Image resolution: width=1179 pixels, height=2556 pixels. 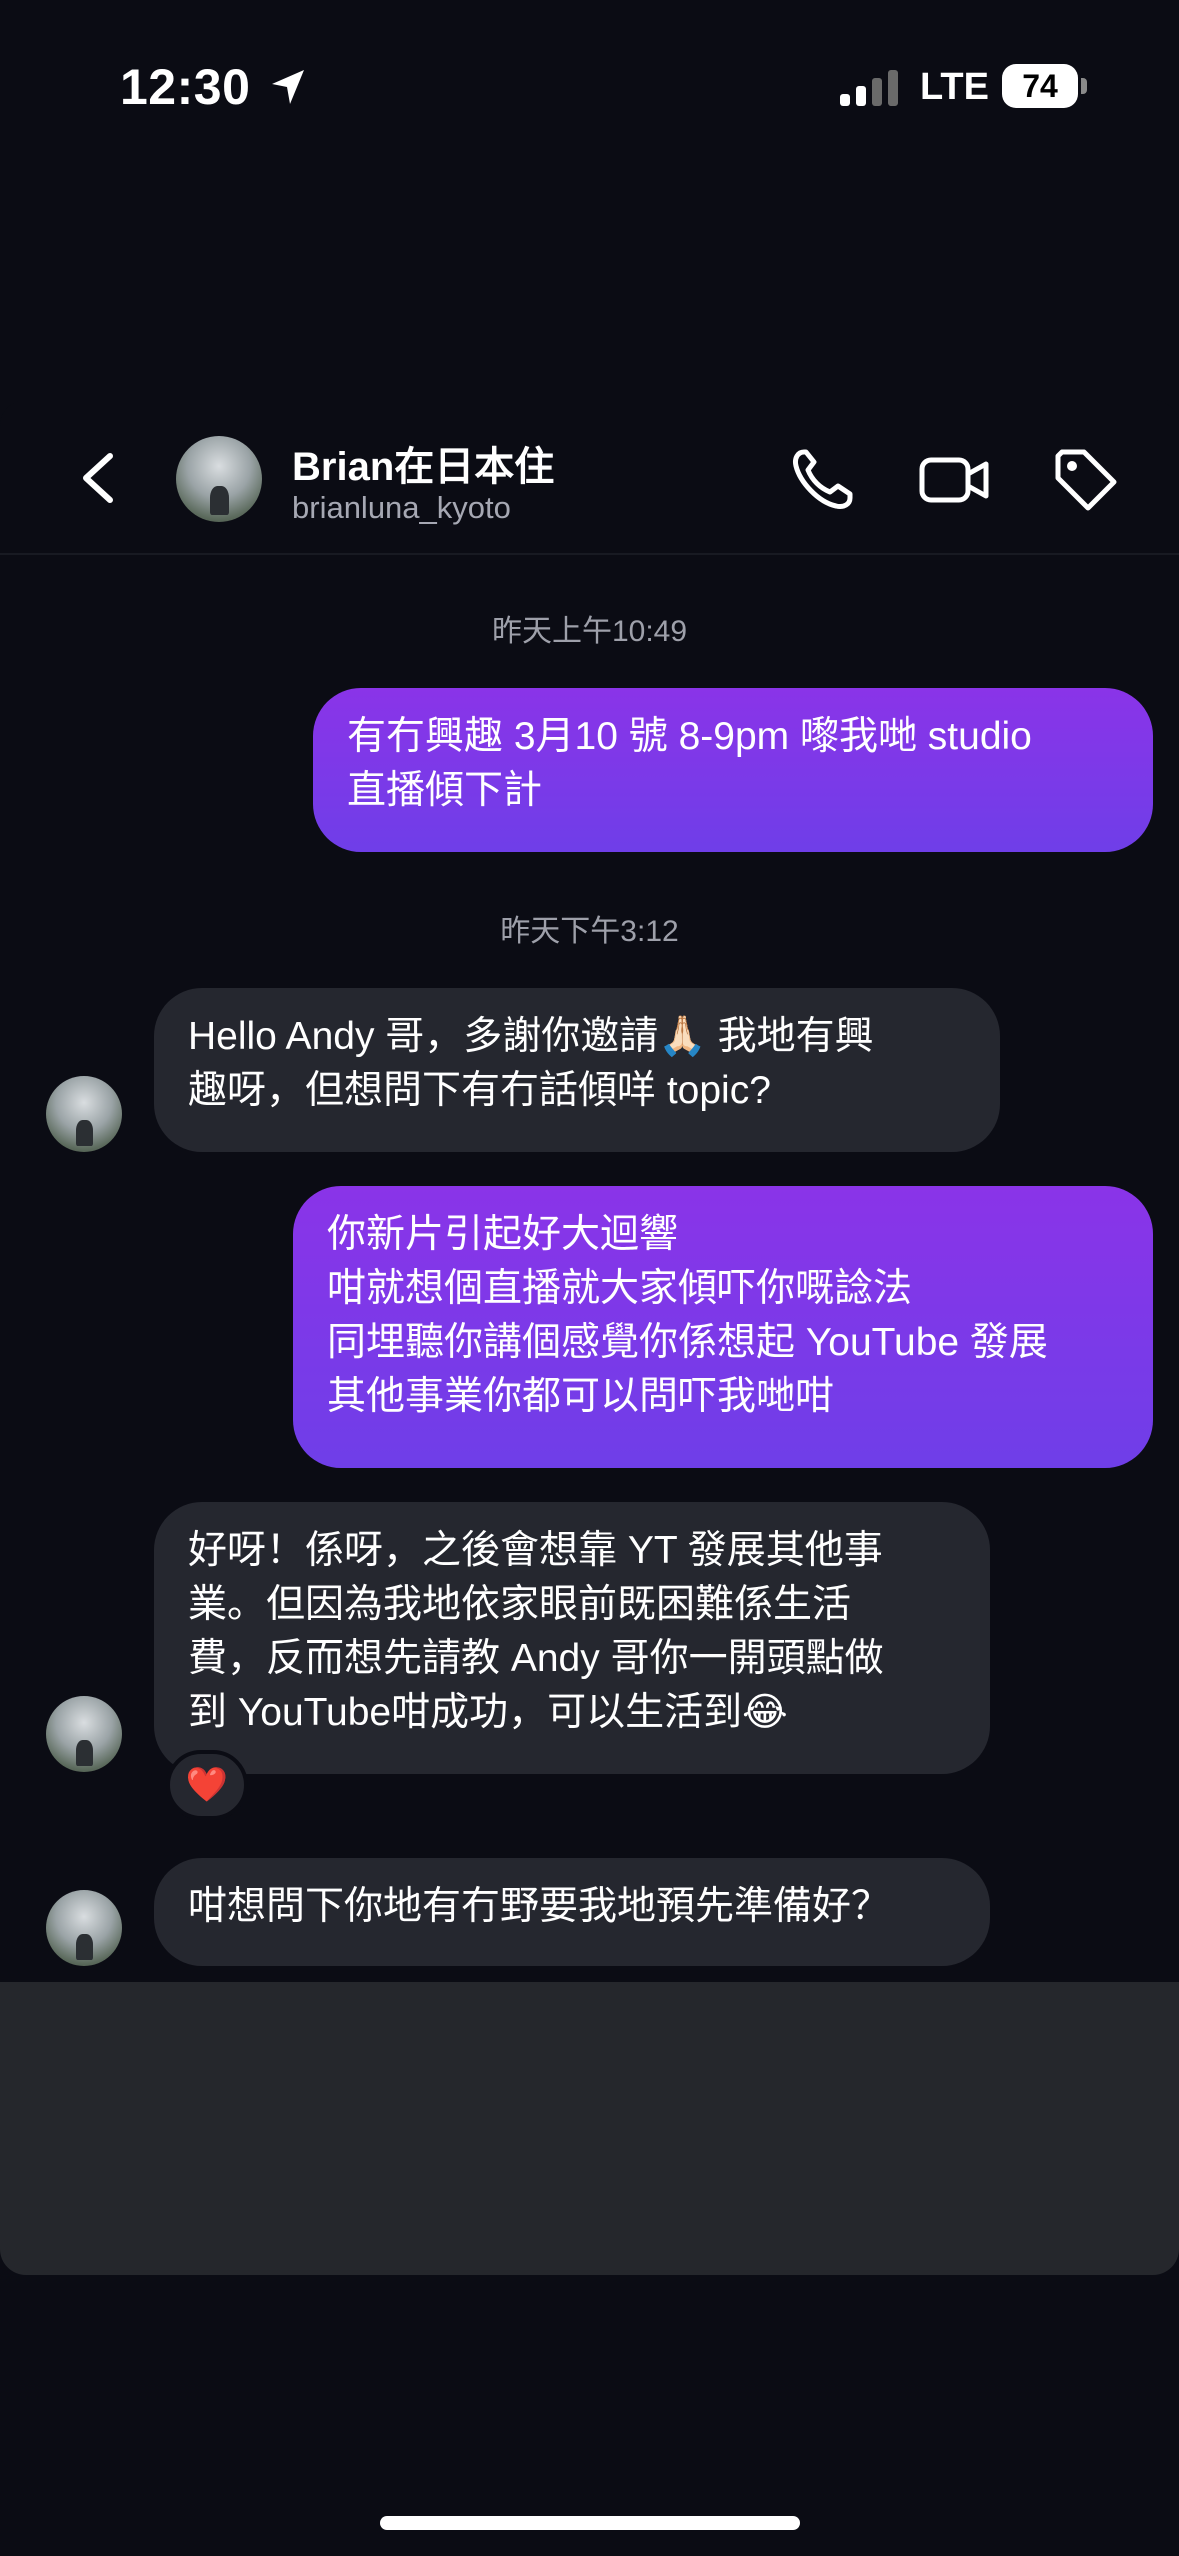 What do you see at coordinates (822, 480) in the screenshot?
I see `phone-call-icon` at bounding box center [822, 480].